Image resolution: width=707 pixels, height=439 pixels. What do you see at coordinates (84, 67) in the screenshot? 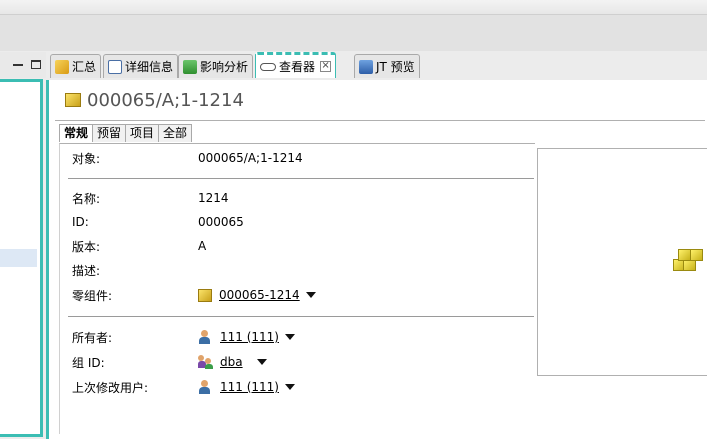
I see `tab-label: 汇总` at bounding box center [84, 67].